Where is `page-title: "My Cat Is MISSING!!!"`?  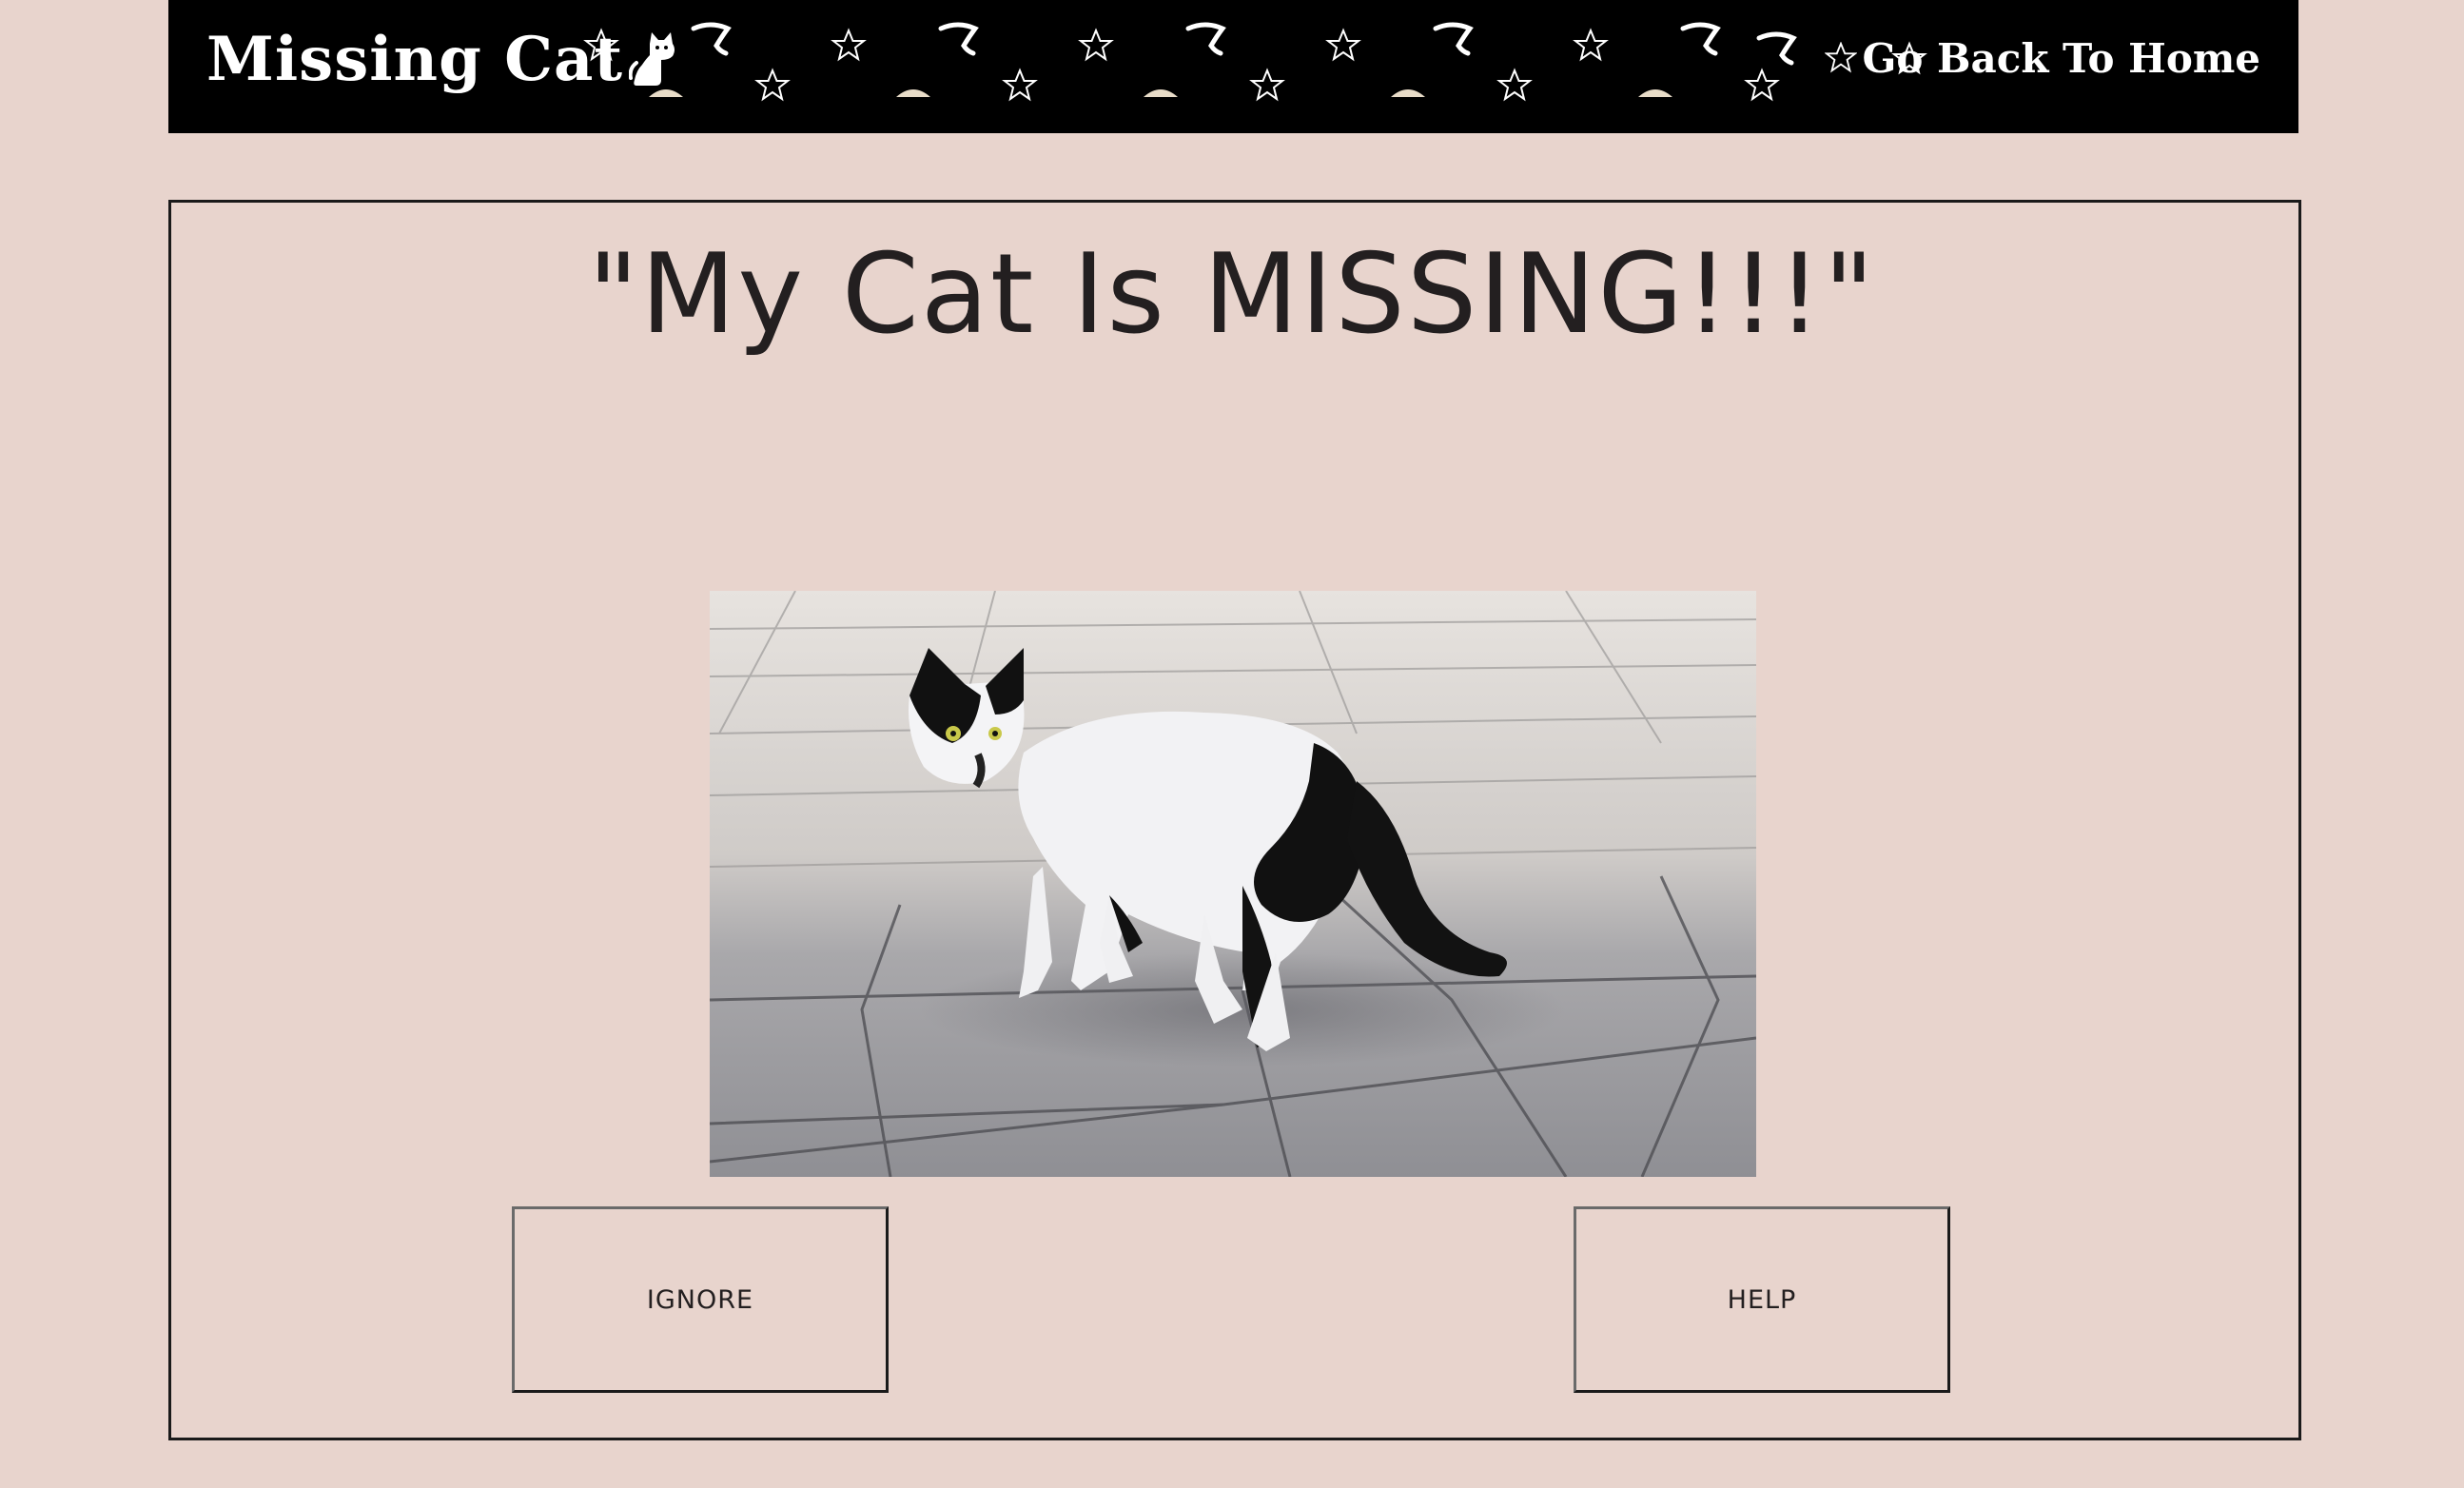
page-title: "My Cat Is MISSING!!!" is located at coordinates (1232, 294).